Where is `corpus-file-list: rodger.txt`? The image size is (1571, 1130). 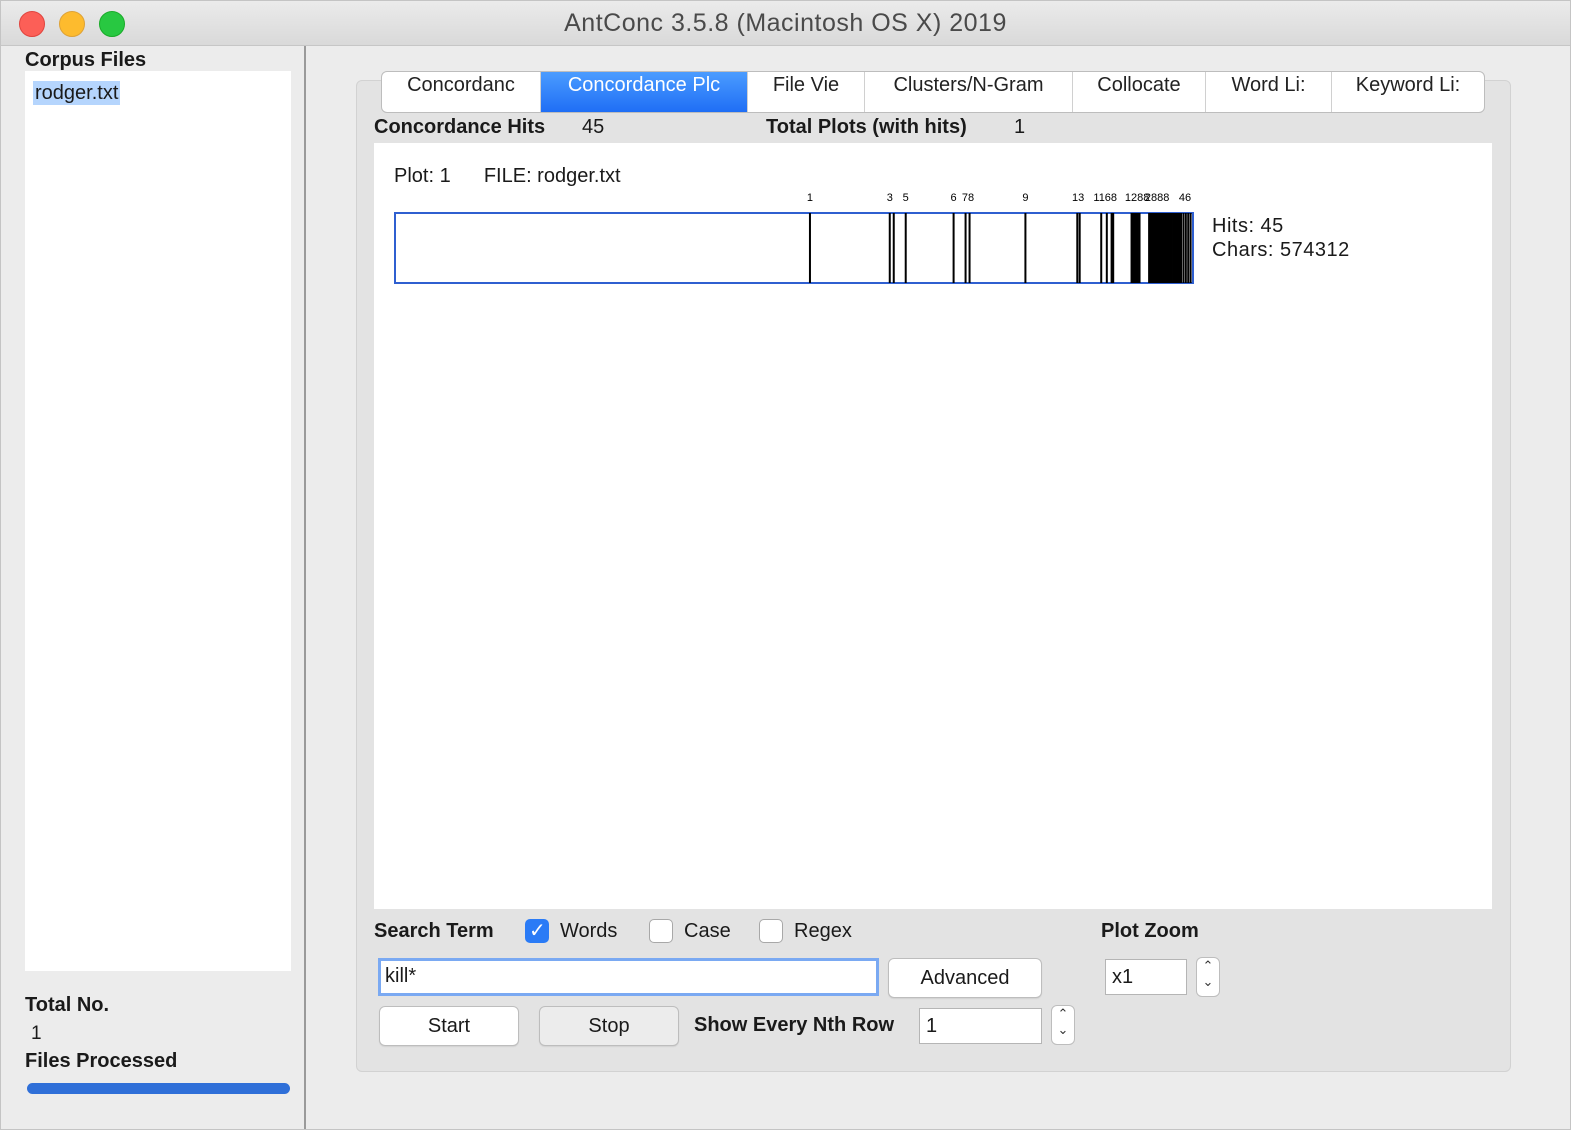 corpus-file-list: rodger.txt is located at coordinates (158, 521).